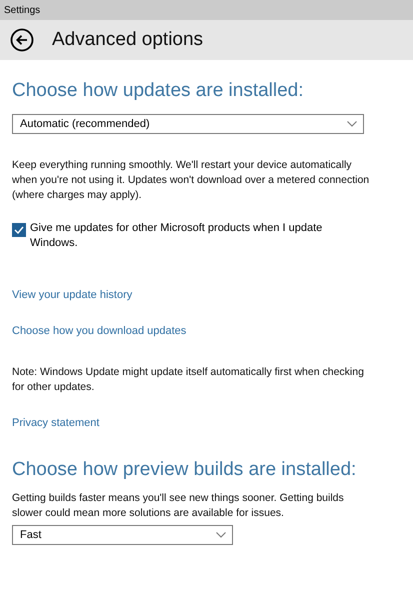  What do you see at coordinates (191, 180) in the screenshot?
I see `description-text: Keep everything running smoothly. We'll restart your device automatically when you're not using it. Updates won't download over a metered connection (where charges may apply).` at bounding box center [191, 180].